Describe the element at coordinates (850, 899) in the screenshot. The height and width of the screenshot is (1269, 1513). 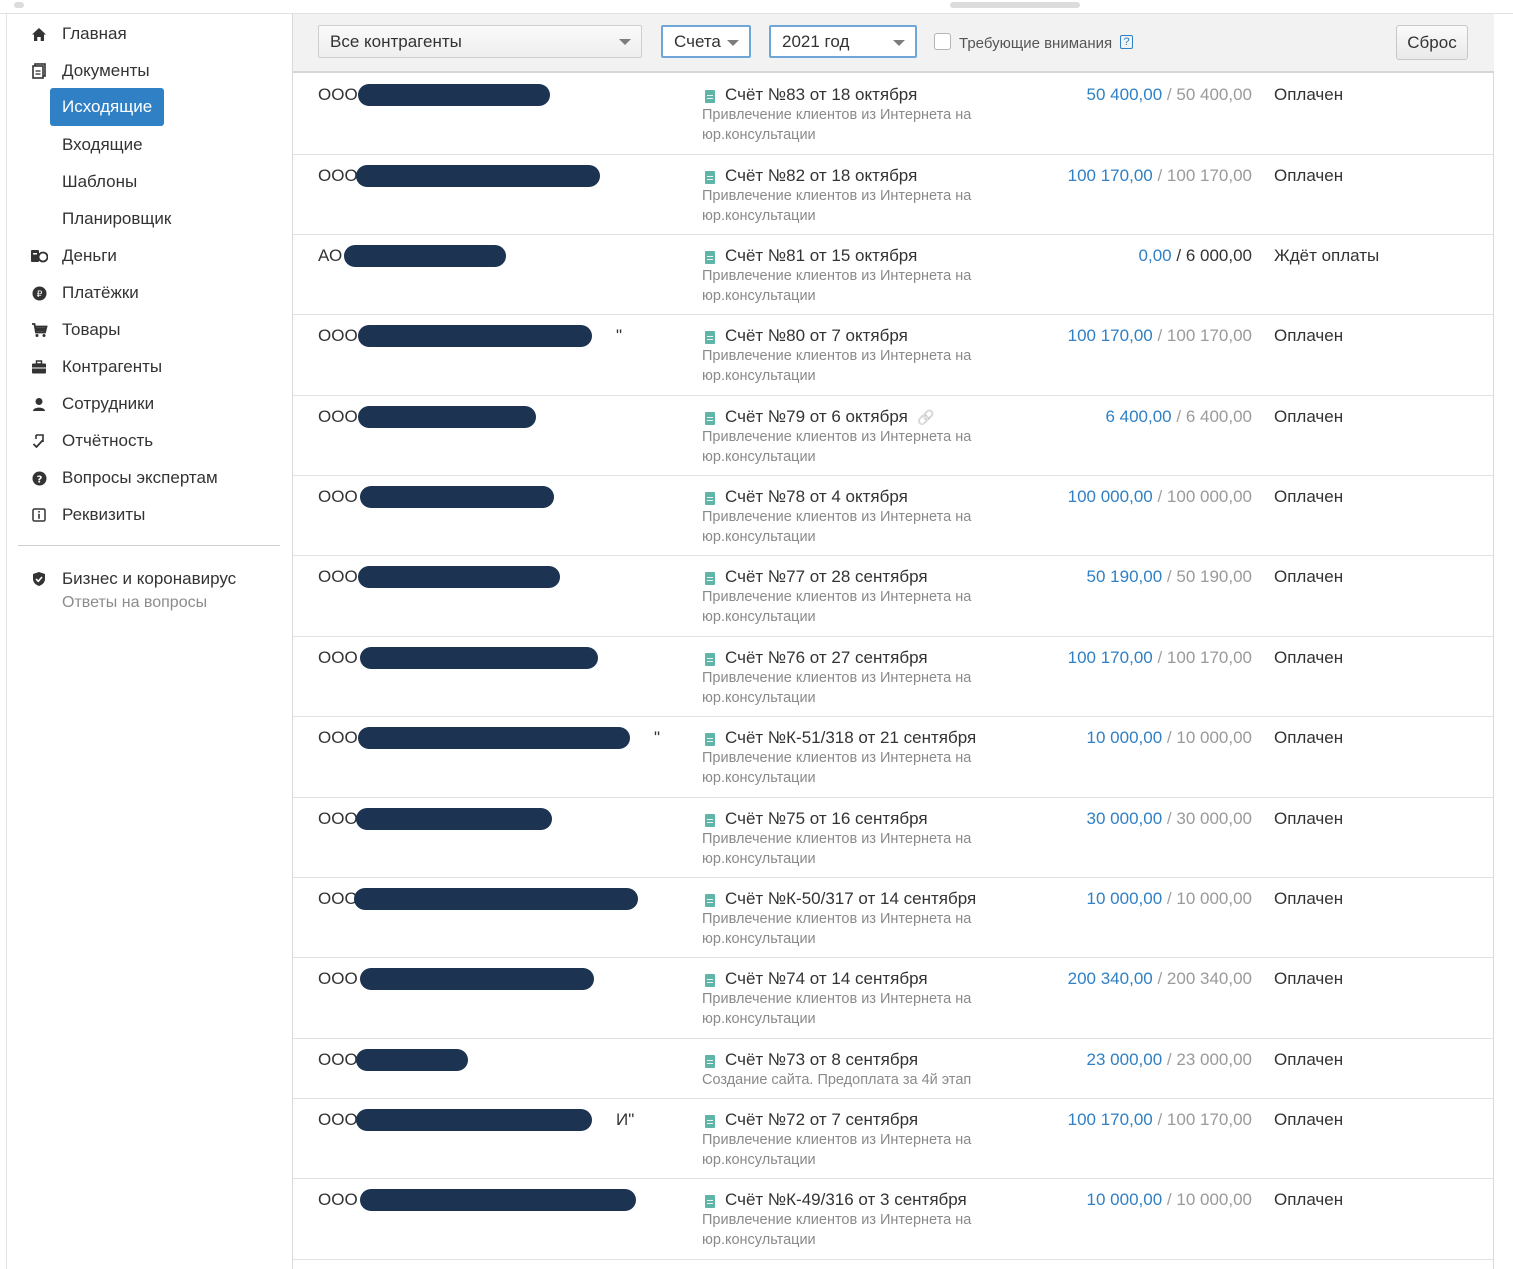
I see `invoice-title: Счёт №К-50/317 от 14 сентября` at that location.